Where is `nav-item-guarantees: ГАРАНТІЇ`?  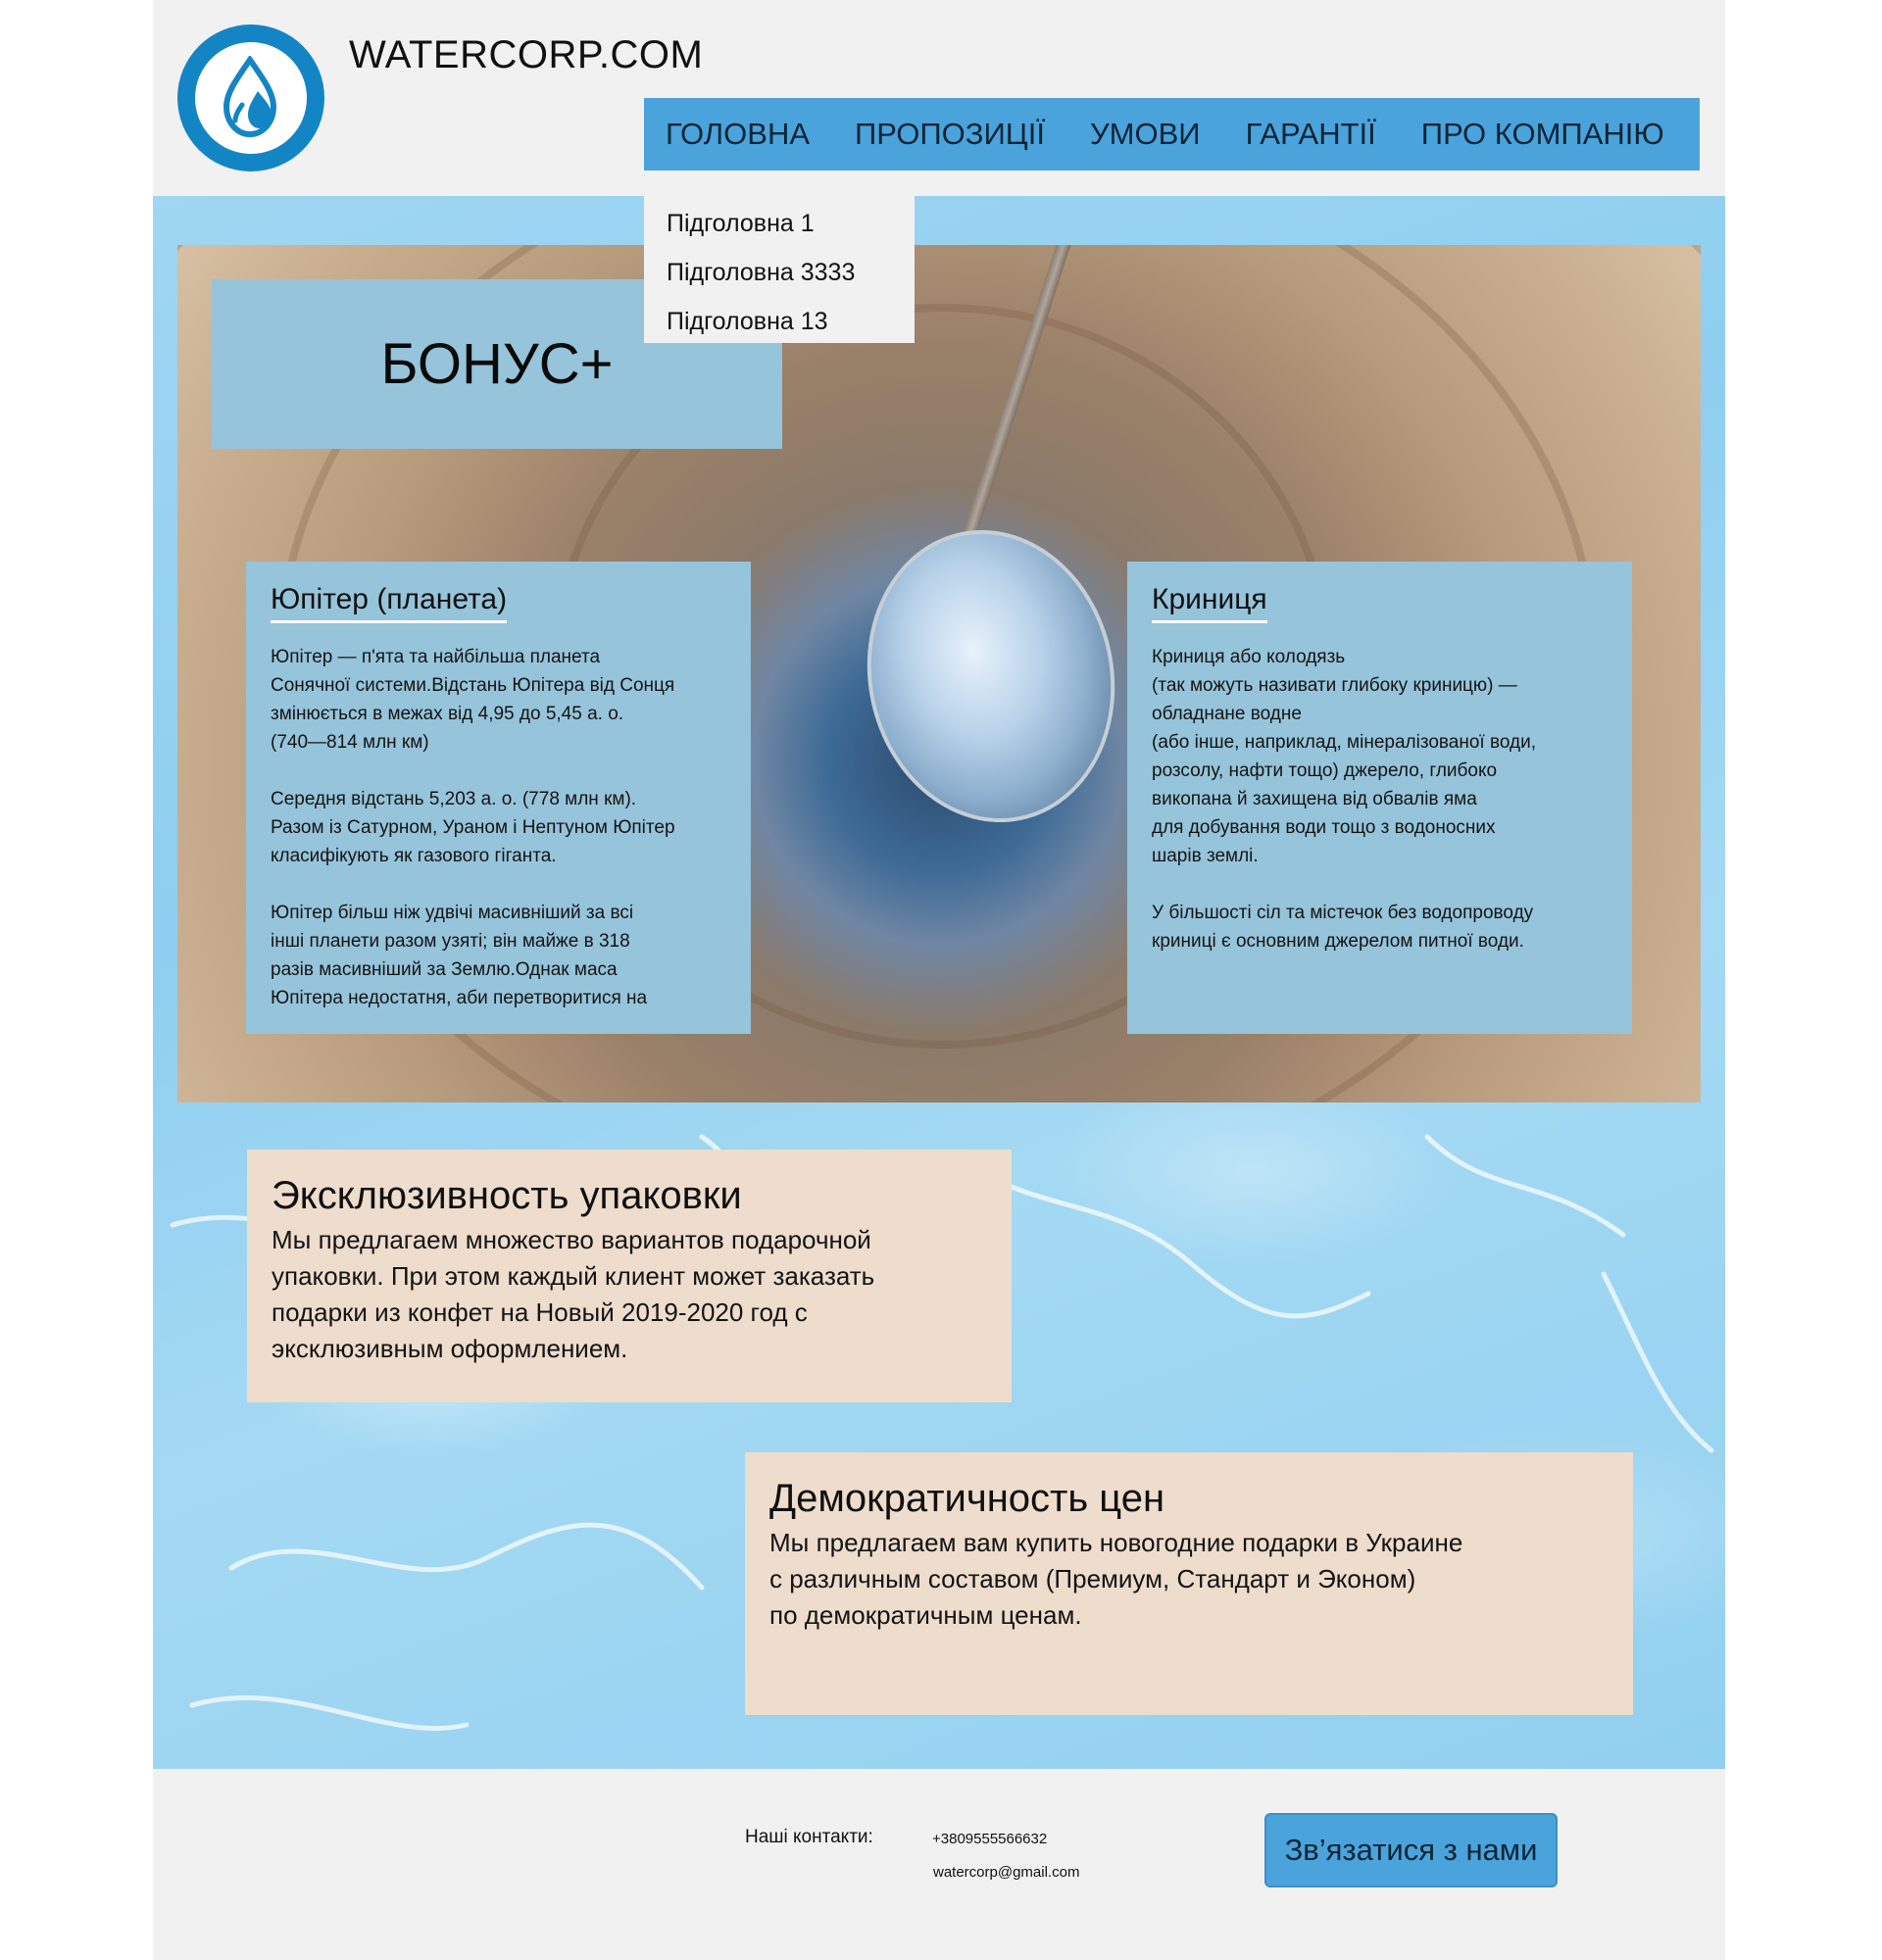
nav-item-guarantees: ГАРАНТІЇ is located at coordinates (1311, 134).